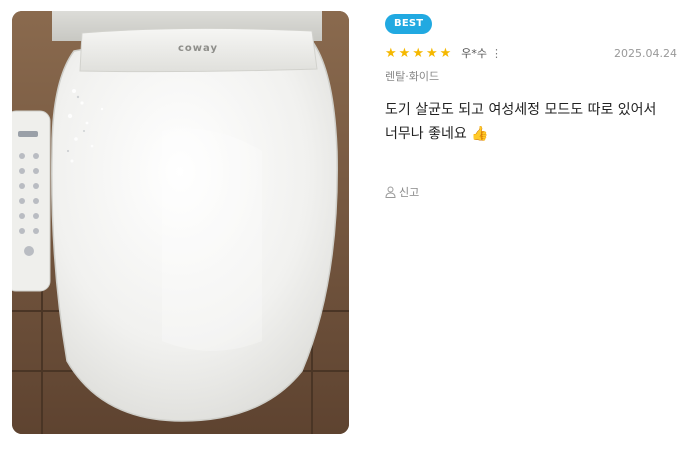 The image size is (691, 451). I want to click on reviewer-name: 우*수, so click(474, 53).